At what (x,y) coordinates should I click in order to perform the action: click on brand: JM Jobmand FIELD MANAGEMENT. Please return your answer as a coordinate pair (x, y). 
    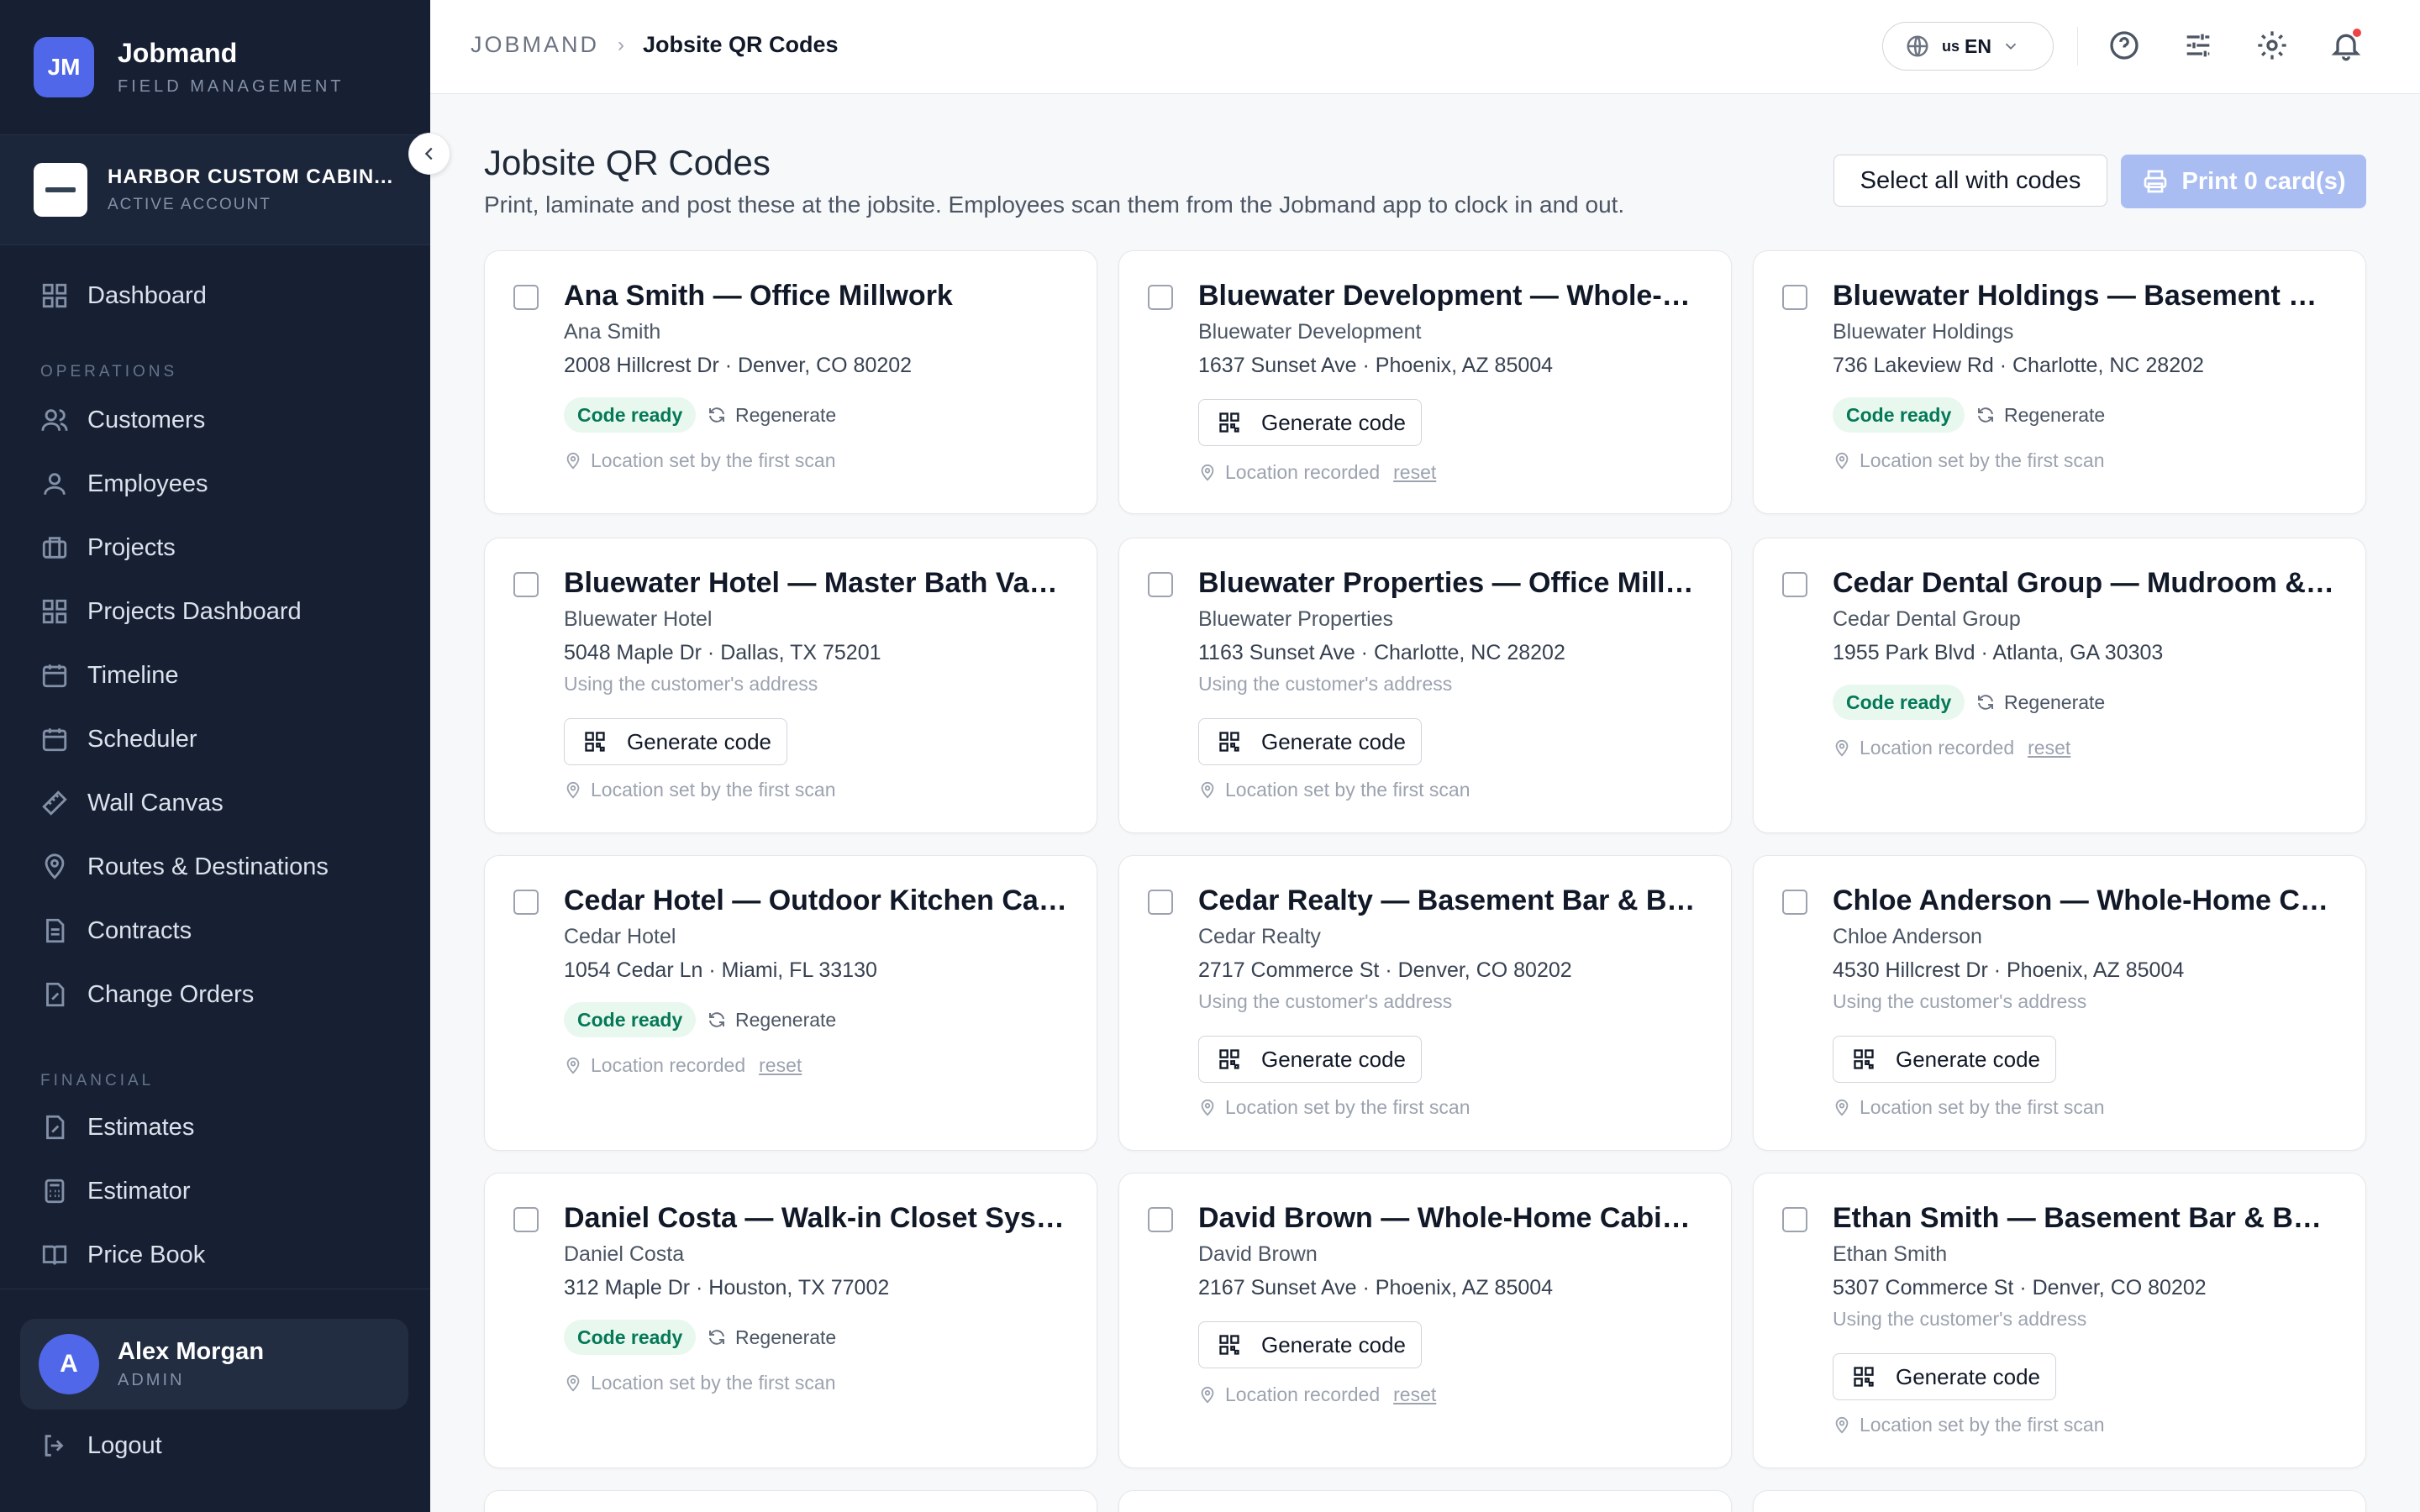
    Looking at the image, I should click on (218, 67).